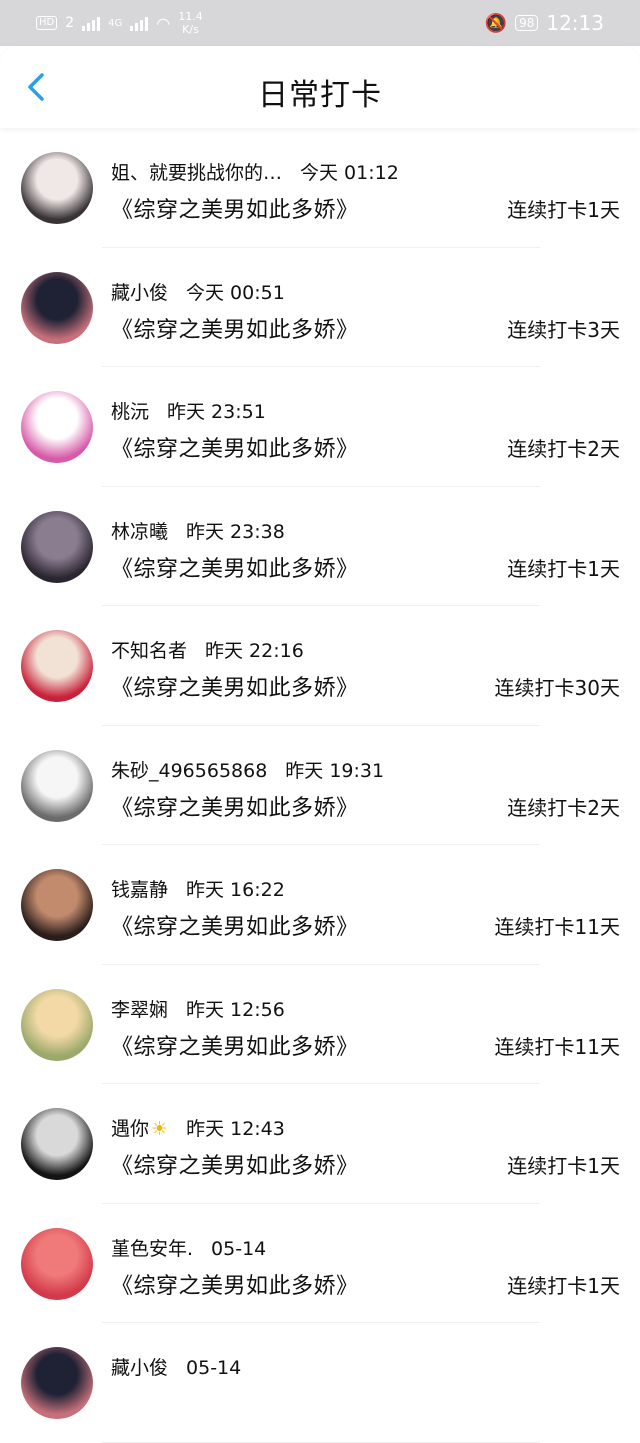  I want to click on net-speed-unit: K/s, so click(190, 29).